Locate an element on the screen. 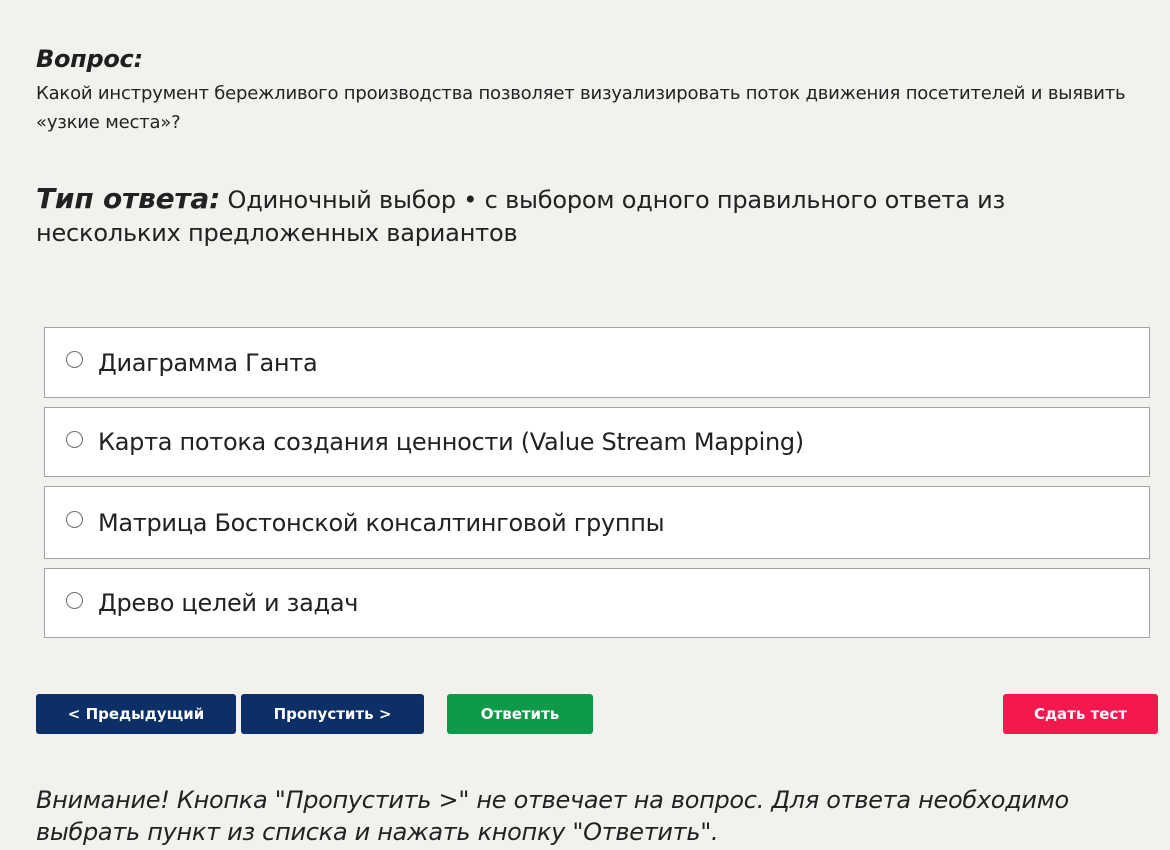 The height and width of the screenshot is (850, 1170). previous-button: < Предыдущий is located at coordinates (136, 714).